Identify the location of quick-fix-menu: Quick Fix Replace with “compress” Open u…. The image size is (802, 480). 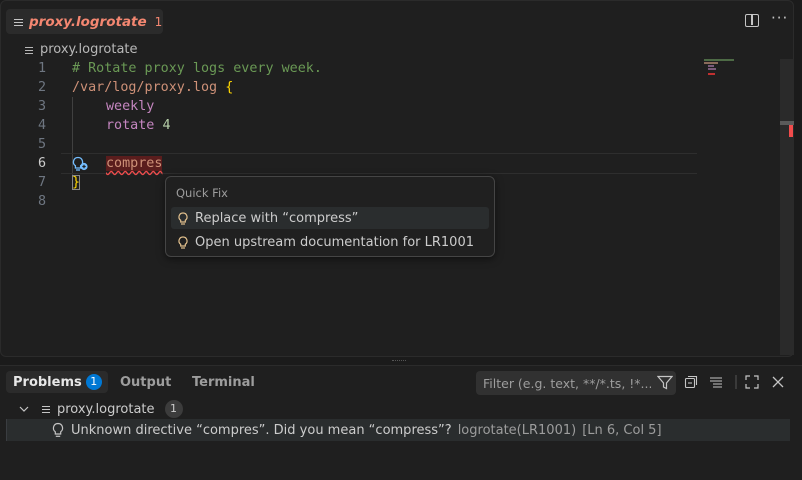
(330, 216).